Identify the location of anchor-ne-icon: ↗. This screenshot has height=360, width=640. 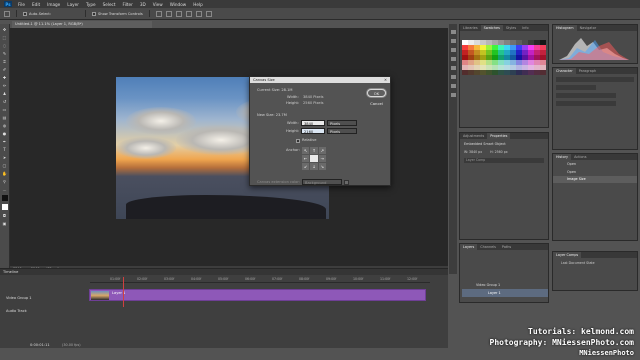
(322, 150).